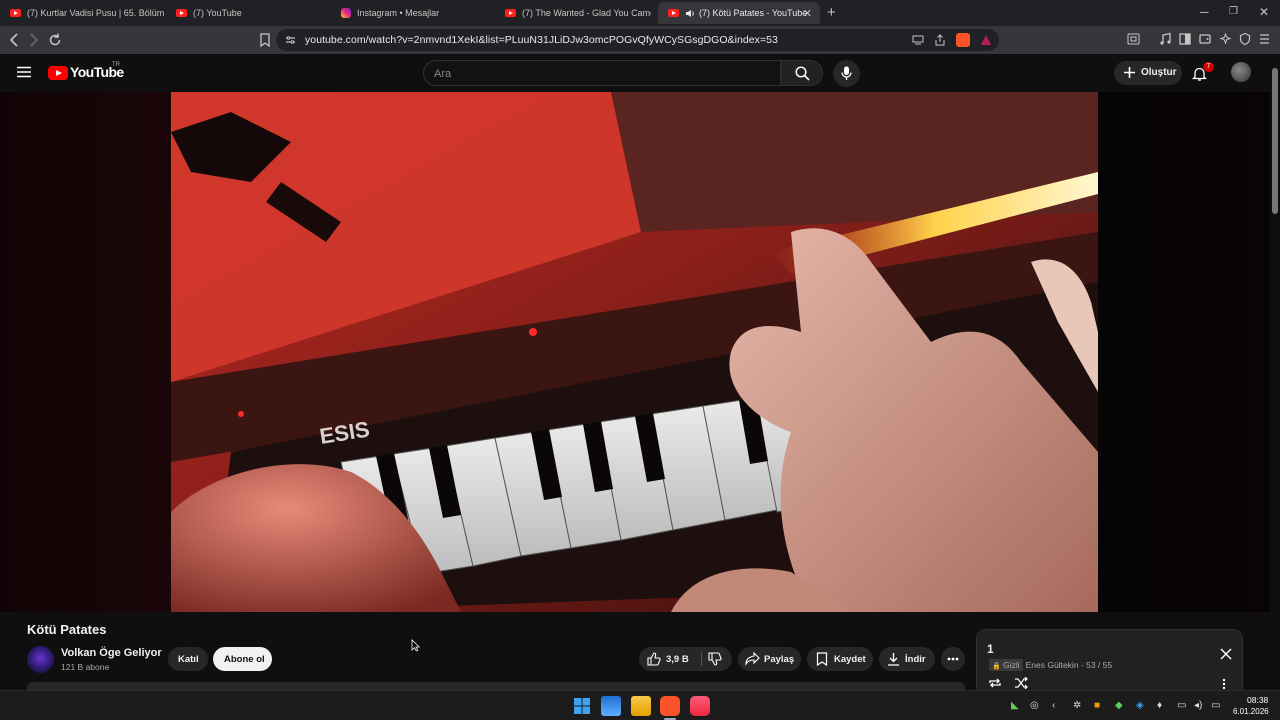 The image size is (1280, 720). Describe the element at coordinates (1198, 705) in the screenshot. I see `tray-volume-icon: ◂)` at that location.